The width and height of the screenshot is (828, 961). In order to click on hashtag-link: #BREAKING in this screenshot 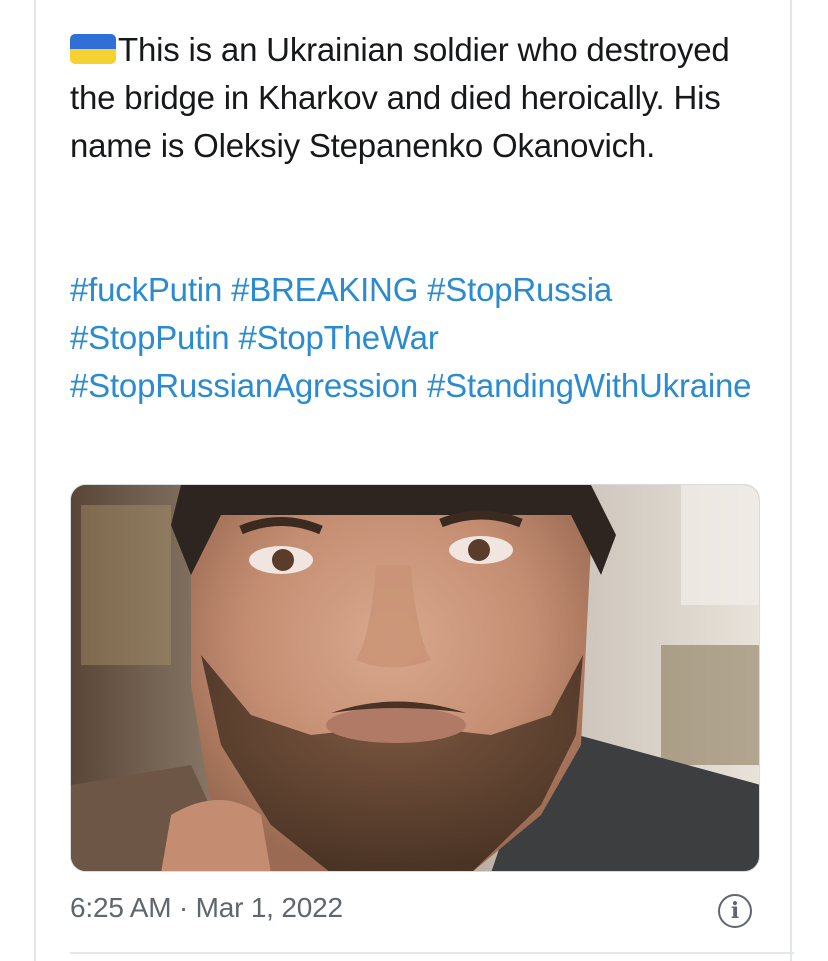, I will do `click(324, 289)`.